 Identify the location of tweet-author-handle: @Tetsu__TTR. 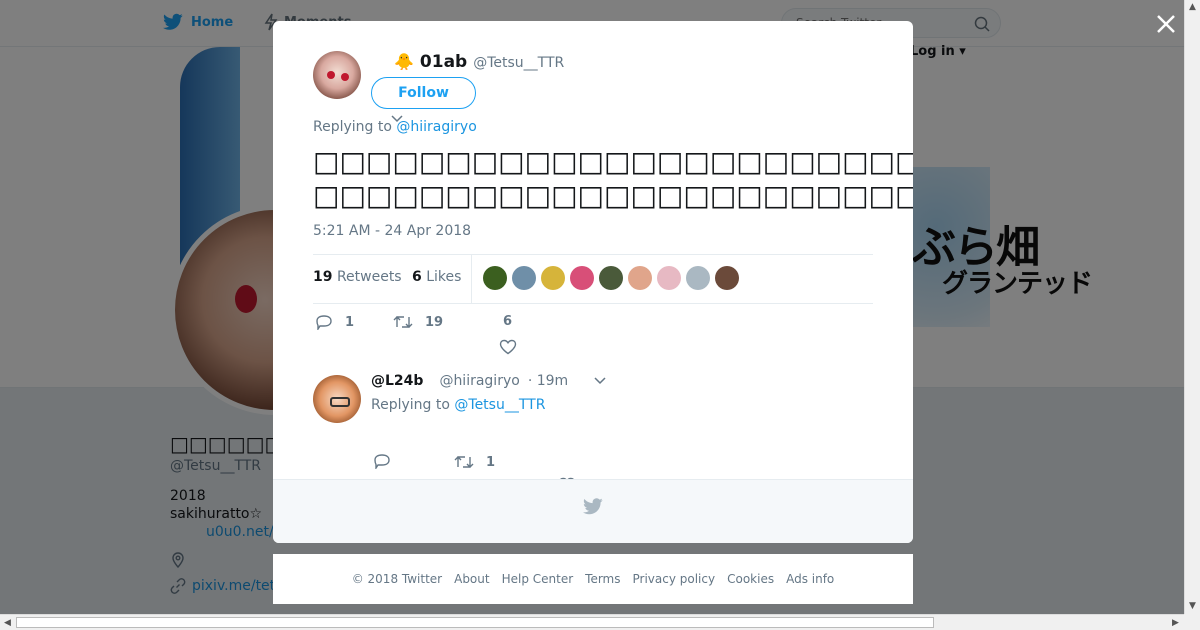
(519, 63).